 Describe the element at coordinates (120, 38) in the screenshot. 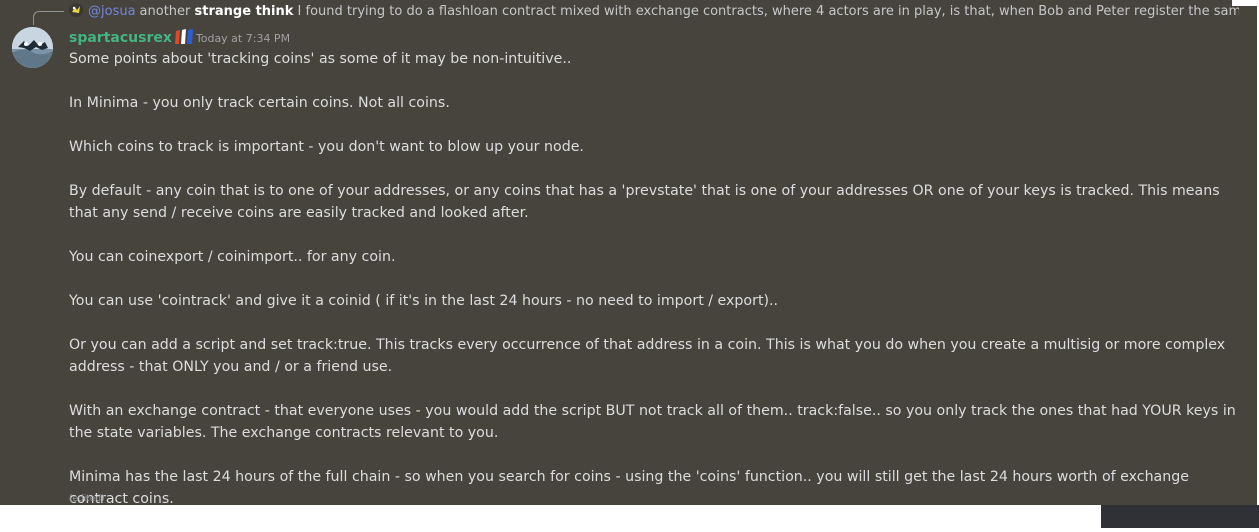

I see `username: spartacusrex` at that location.